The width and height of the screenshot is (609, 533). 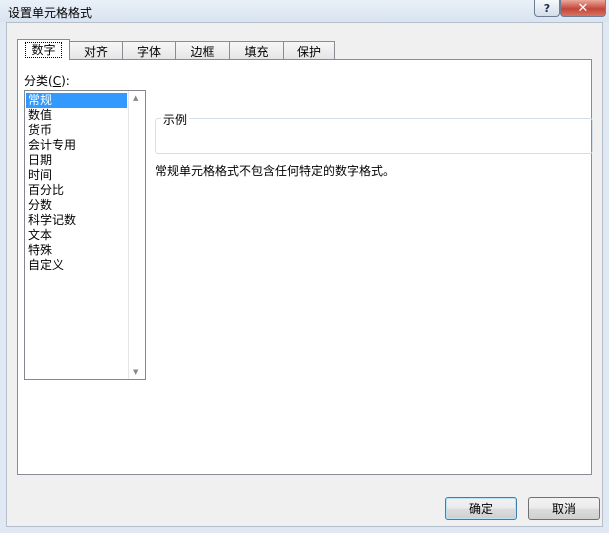 What do you see at coordinates (135, 372) in the screenshot?
I see `scroll-down-icon: ▼` at bounding box center [135, 372].